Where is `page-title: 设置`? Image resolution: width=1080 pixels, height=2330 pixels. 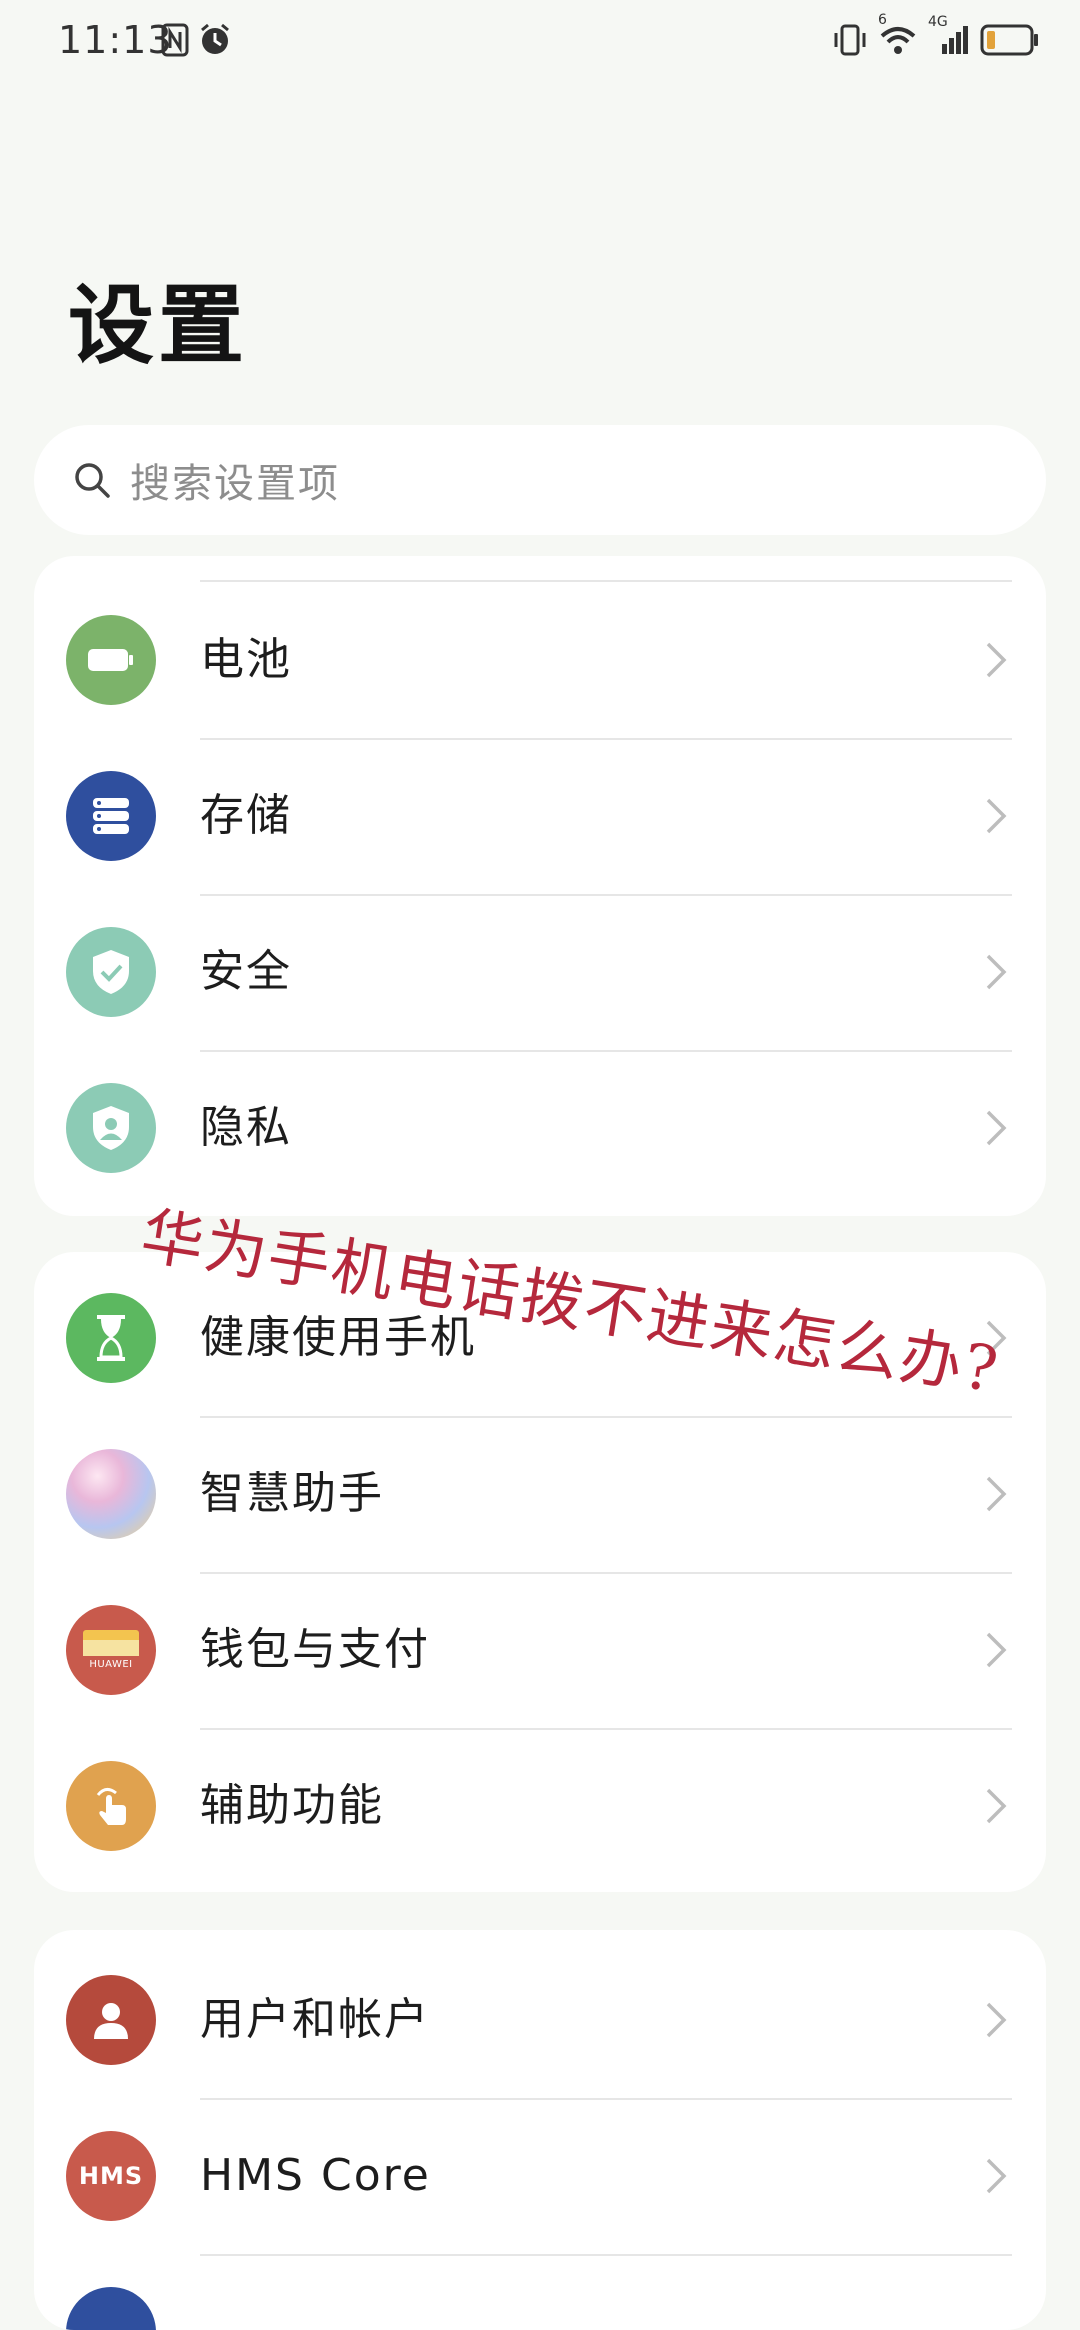
page-title: 设置 is located at coordinates (158, 326).